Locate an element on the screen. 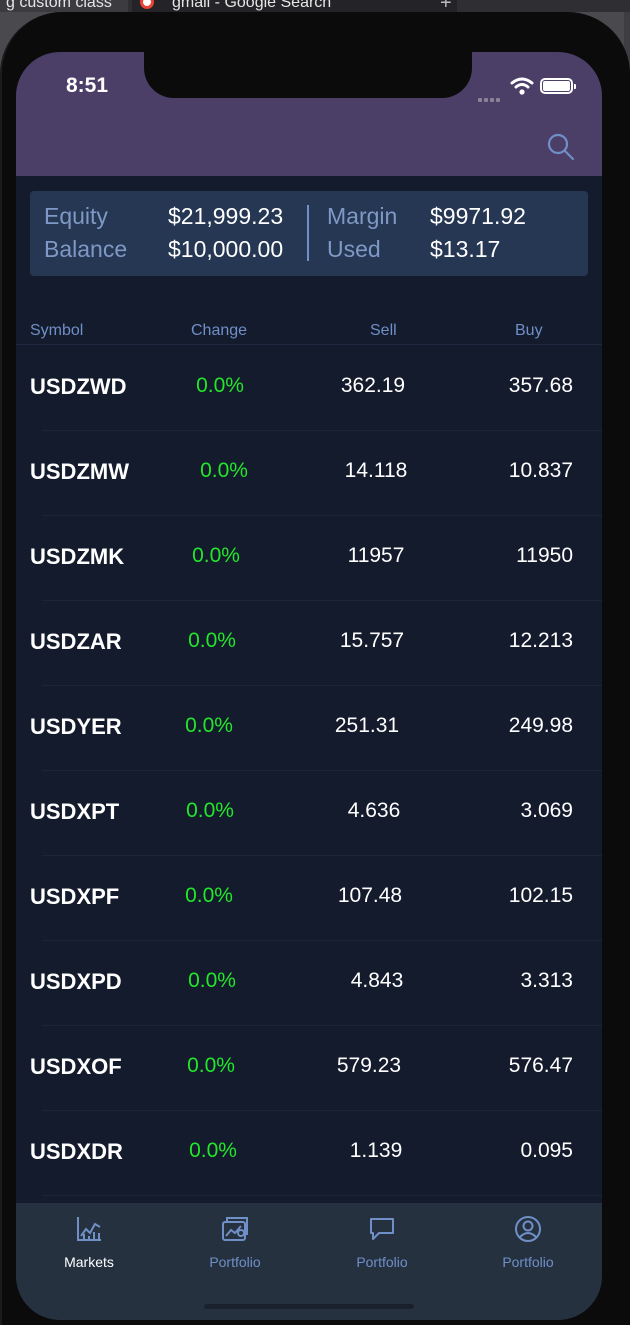 This screenshot has height=1325, width=630. device-notch is located at coordinates (308, 75).